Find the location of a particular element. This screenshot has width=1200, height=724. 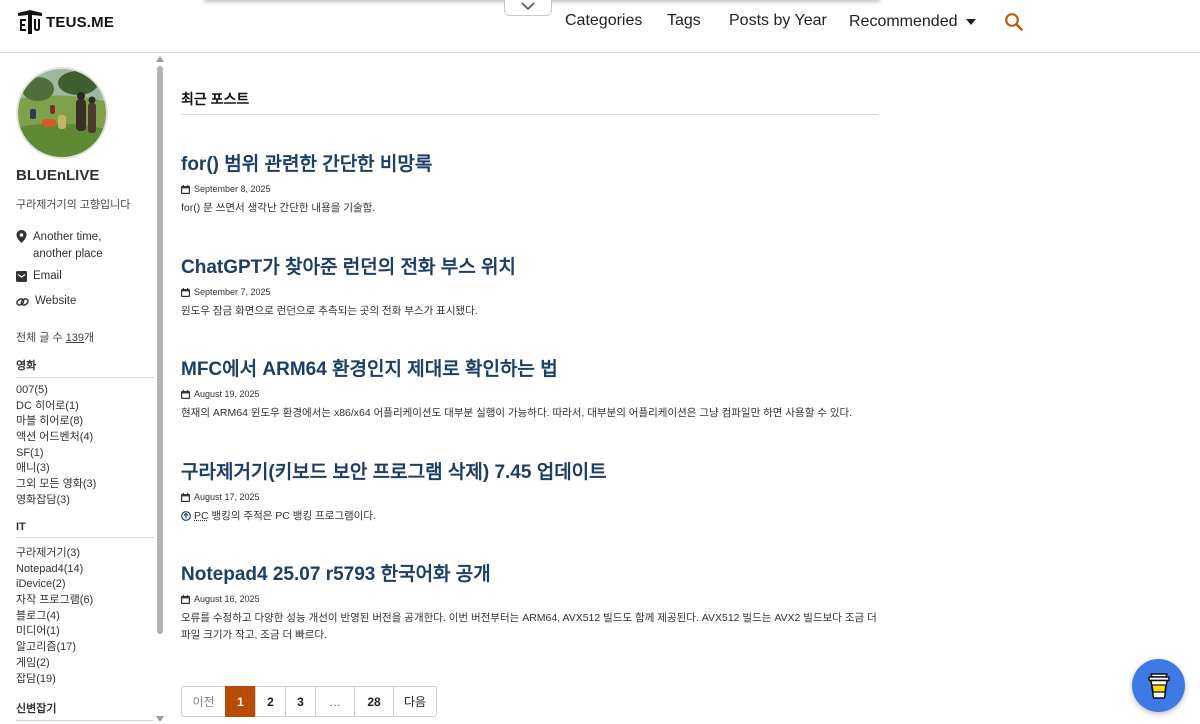

email-link: Email is located at coordinates (39, 276).